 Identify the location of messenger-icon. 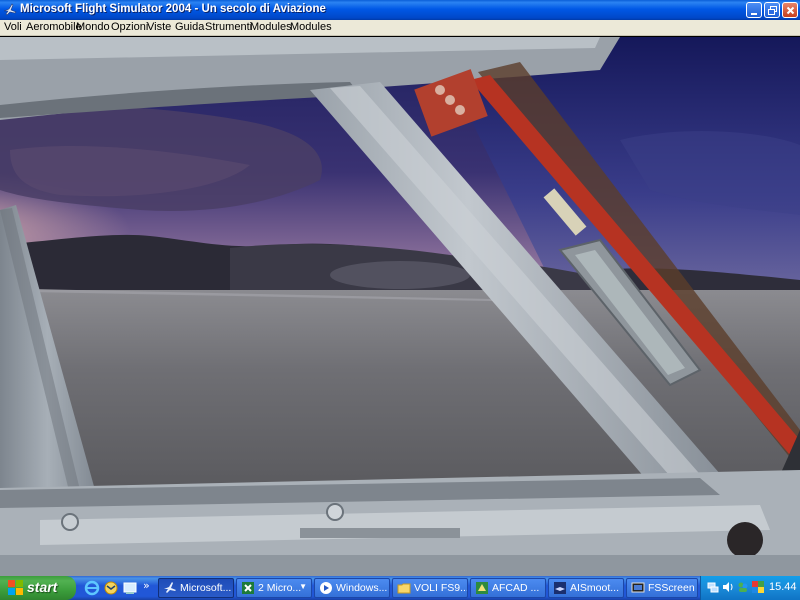
(743, 587).